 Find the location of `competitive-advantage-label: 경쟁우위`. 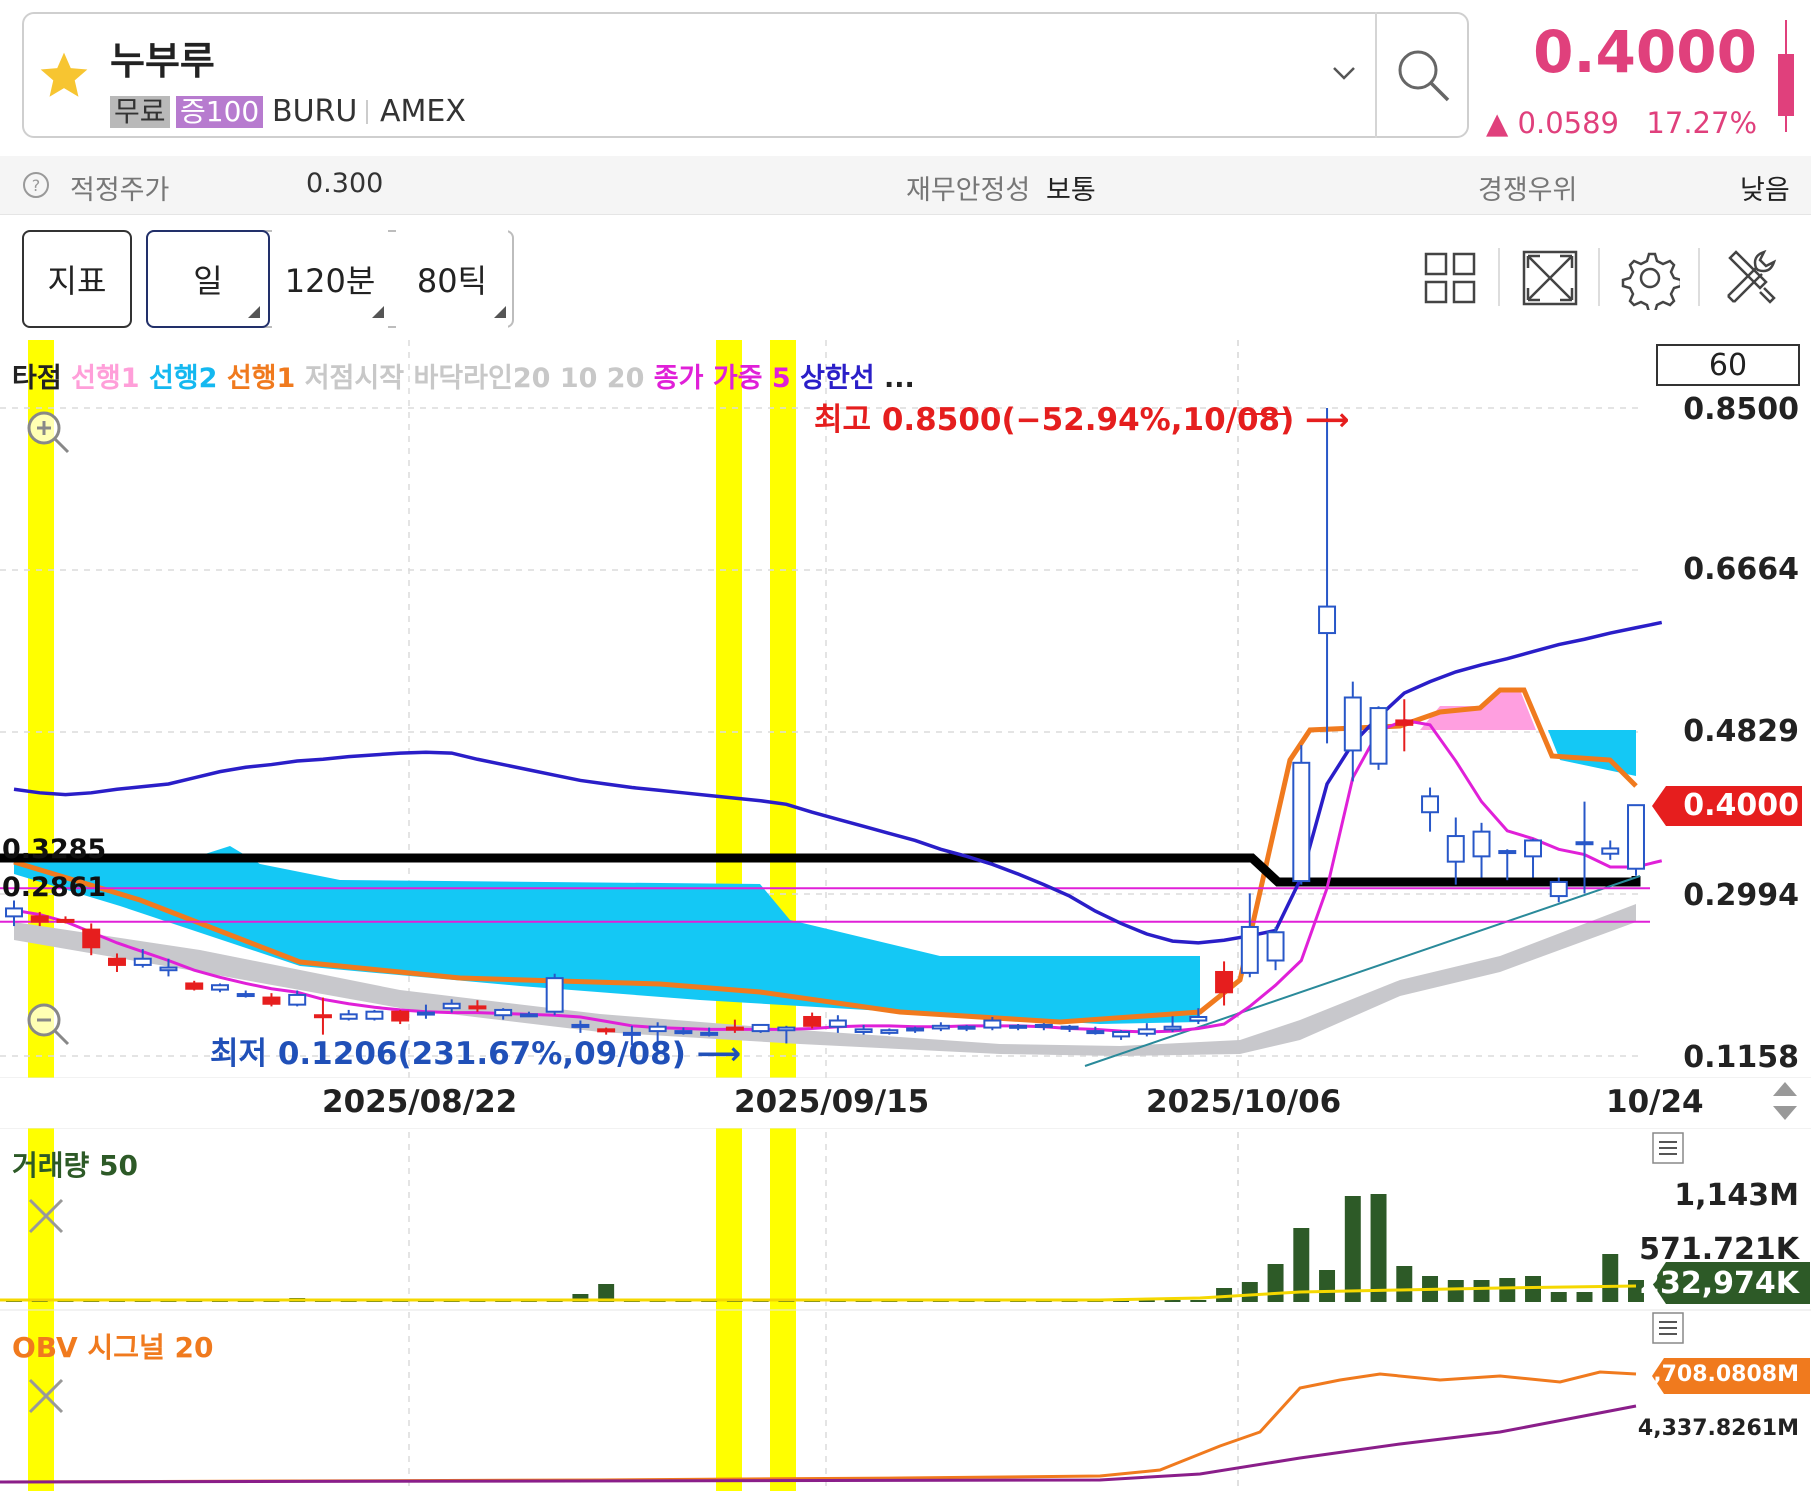

competitive-advantage-label: 경쟁우위 is located at coordinates (1528, 190).